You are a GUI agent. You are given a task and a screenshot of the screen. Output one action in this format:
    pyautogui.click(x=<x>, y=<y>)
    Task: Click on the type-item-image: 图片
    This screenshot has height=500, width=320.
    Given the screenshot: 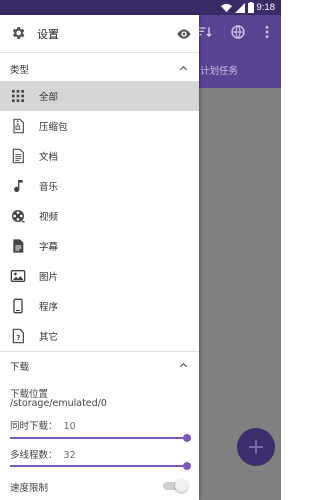 What is the action you would take?
    pyautogui.click(x=99, y=276)
    